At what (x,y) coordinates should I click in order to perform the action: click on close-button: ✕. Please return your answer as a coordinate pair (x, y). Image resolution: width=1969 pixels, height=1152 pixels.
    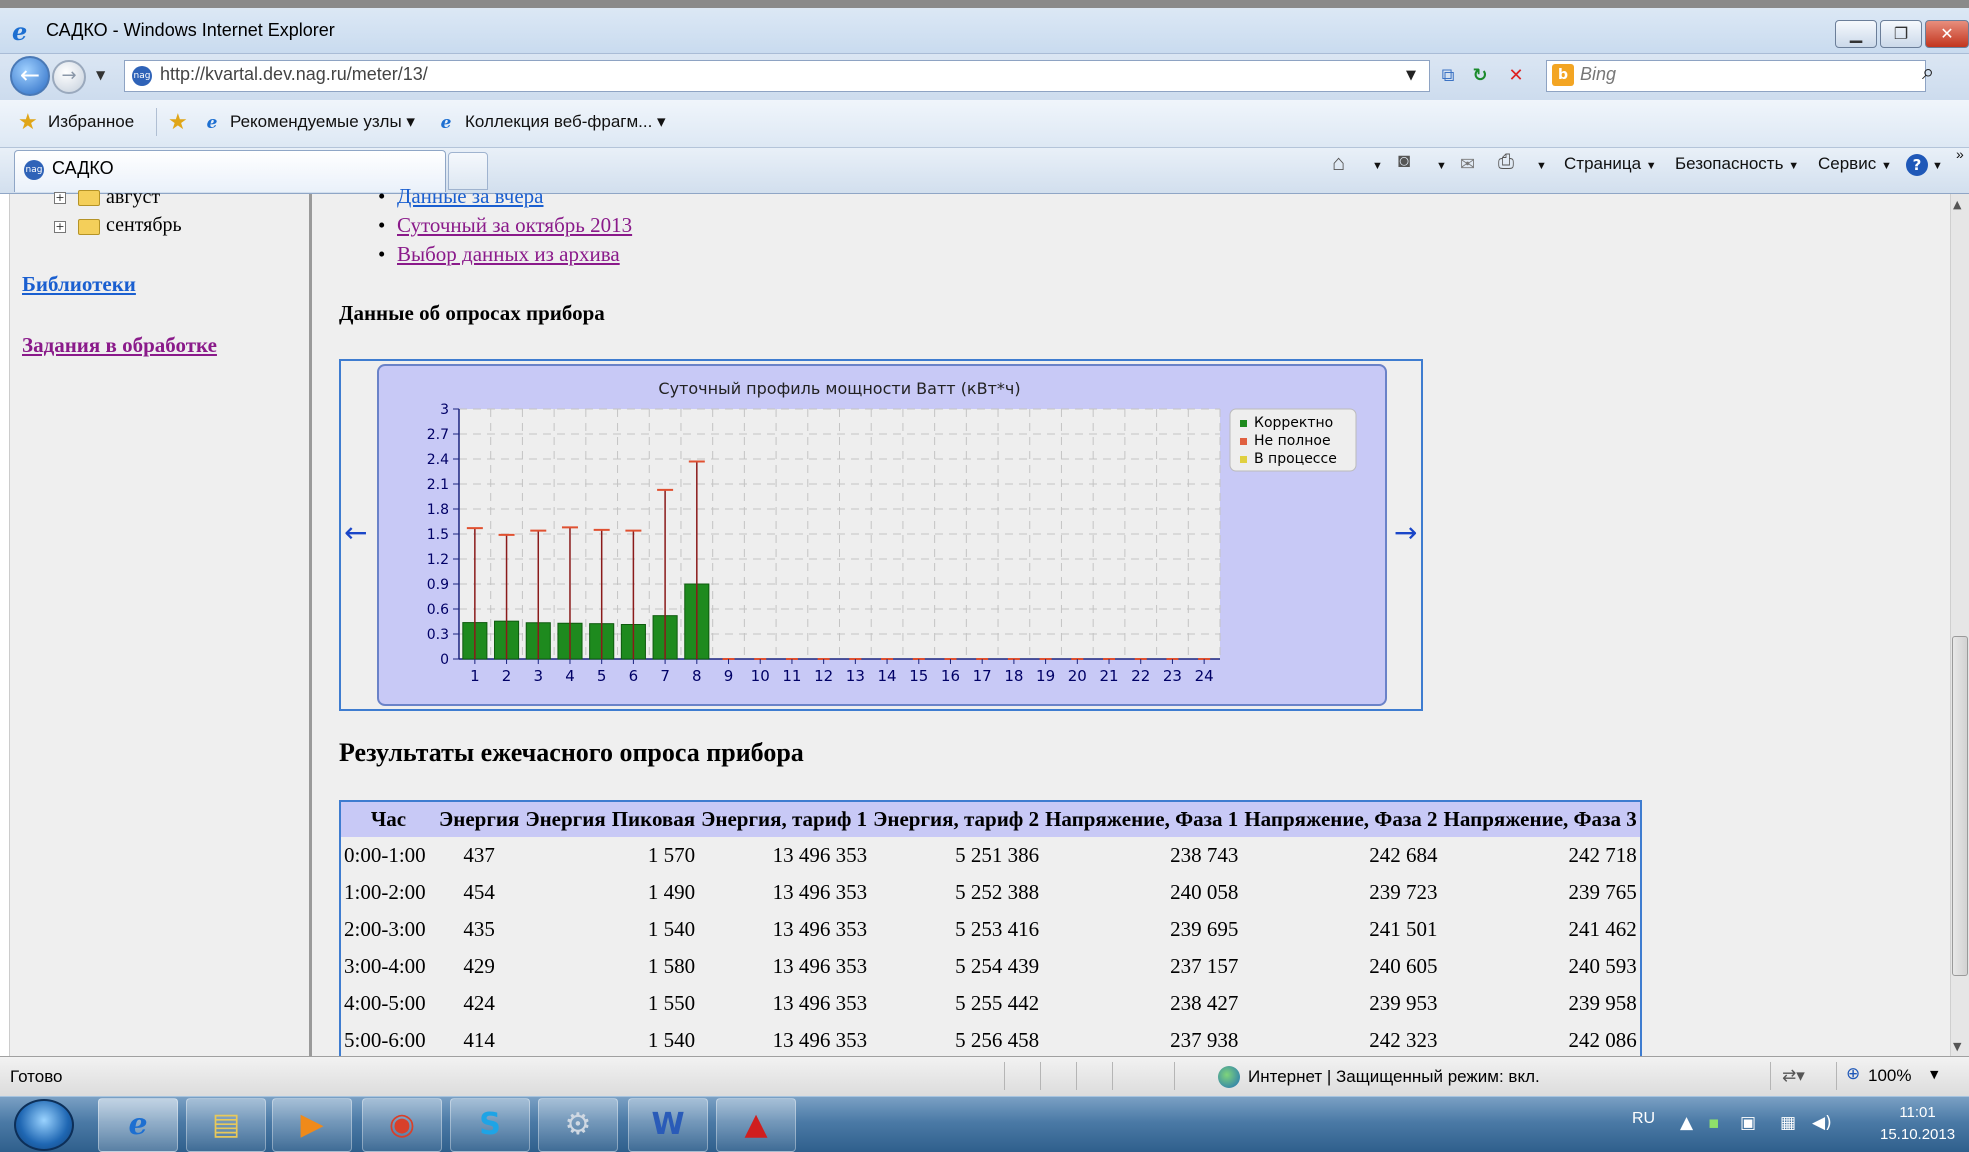
    Looking at the image, I should click on (1947, 34).